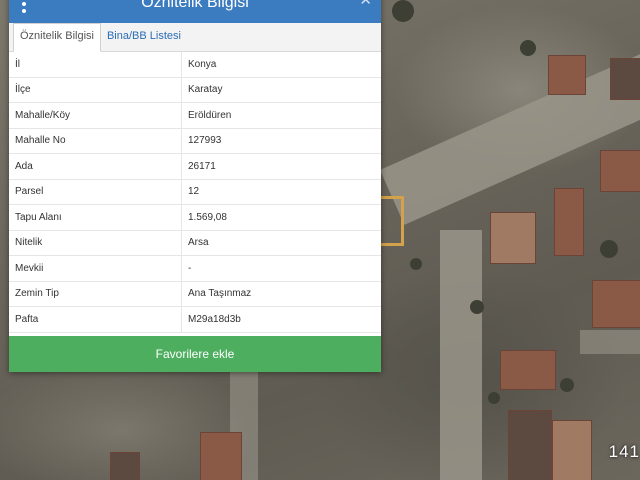 The height and width of the screenshot is (480, 640). What do you see at coordinates (95, 217) in the screenshot?
I see `row-key: Tapu Alanı` at bounding box center [95, 217].